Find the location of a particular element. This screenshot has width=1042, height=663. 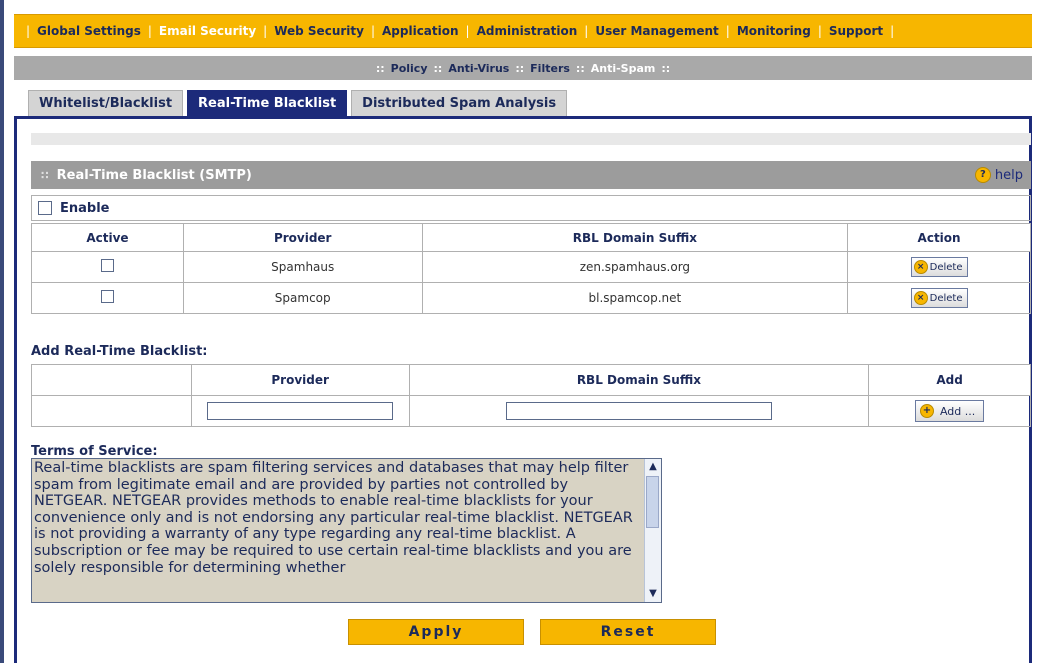

enable-label: Enable is located at coordinates (85, 208).